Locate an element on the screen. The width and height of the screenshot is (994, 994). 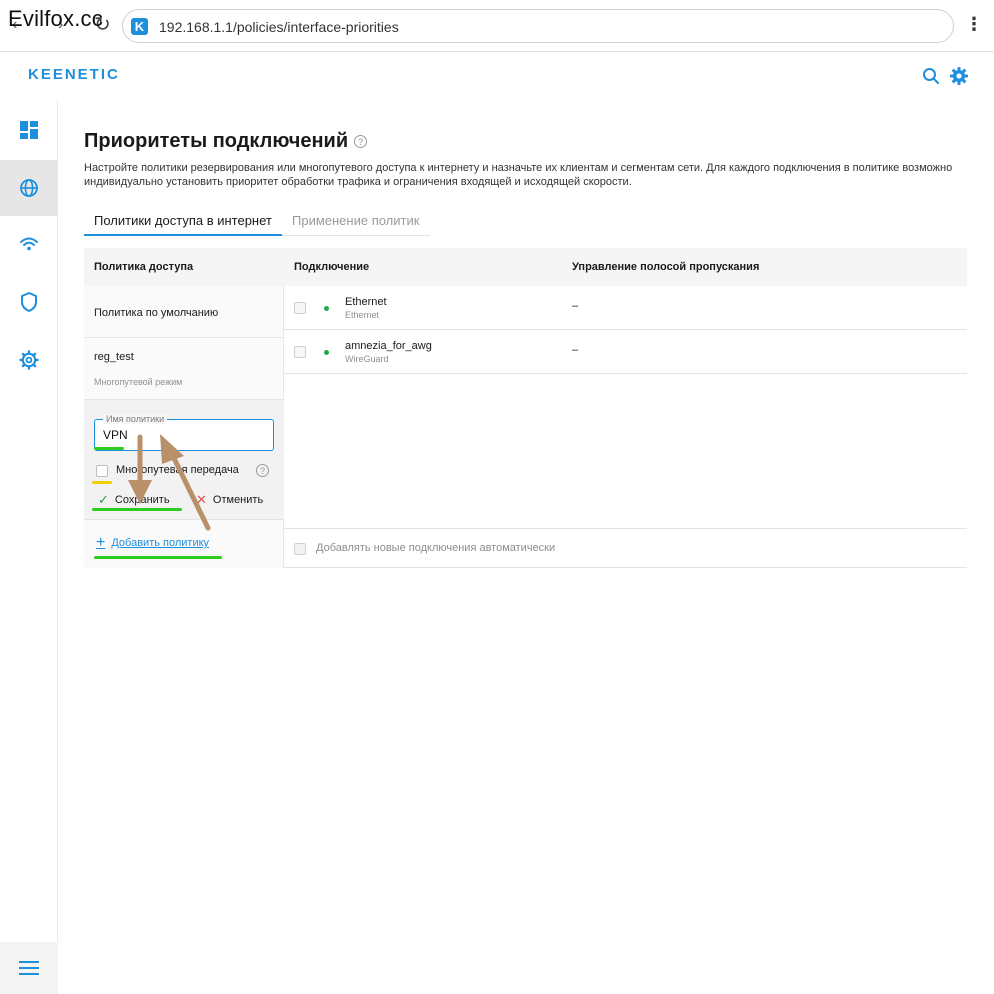
globe-icon is located at coordinates (29, 188).